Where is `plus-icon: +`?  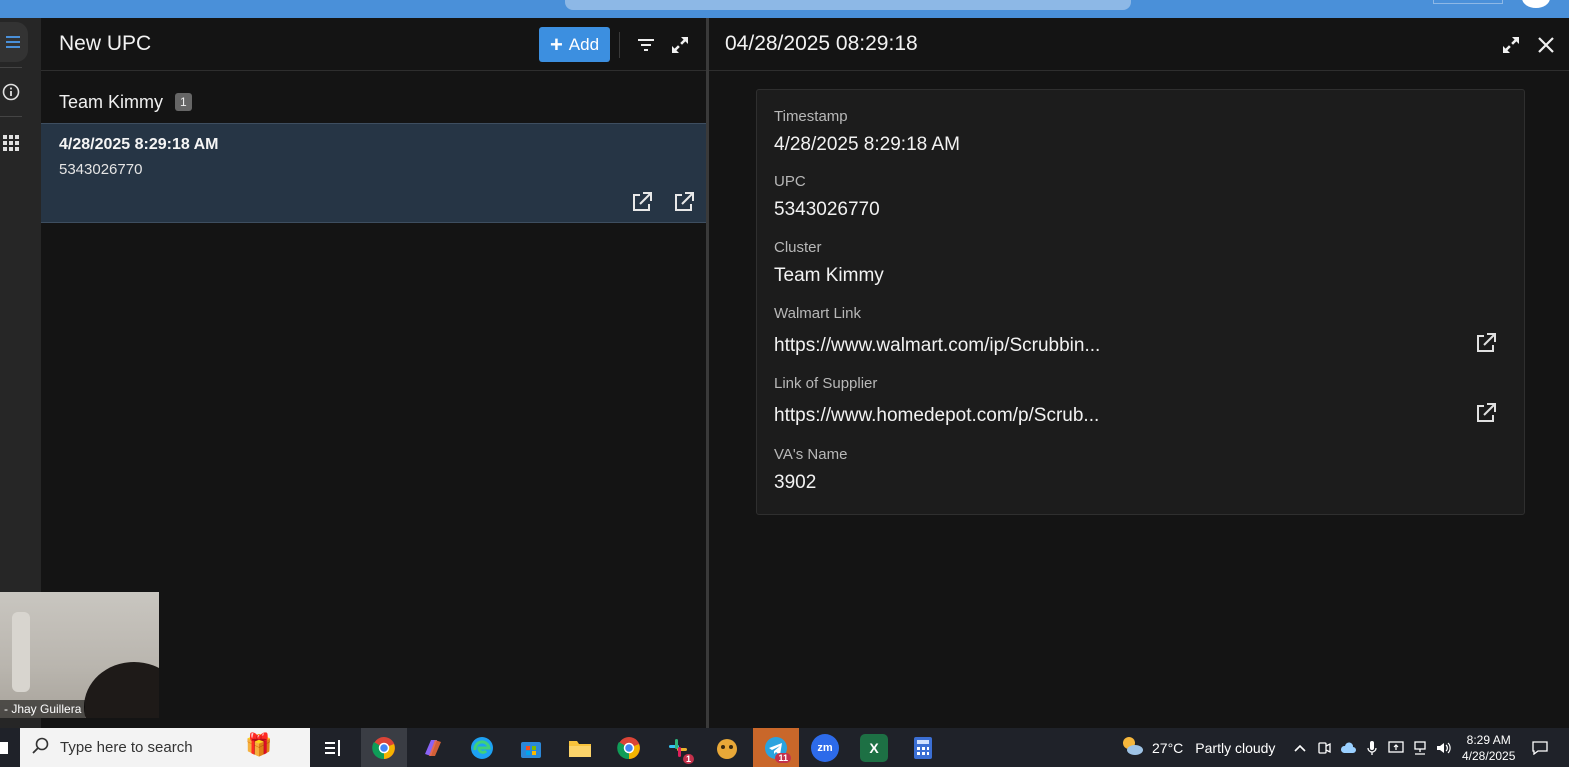 plus-icon: + is located at coordinates (556, 44).